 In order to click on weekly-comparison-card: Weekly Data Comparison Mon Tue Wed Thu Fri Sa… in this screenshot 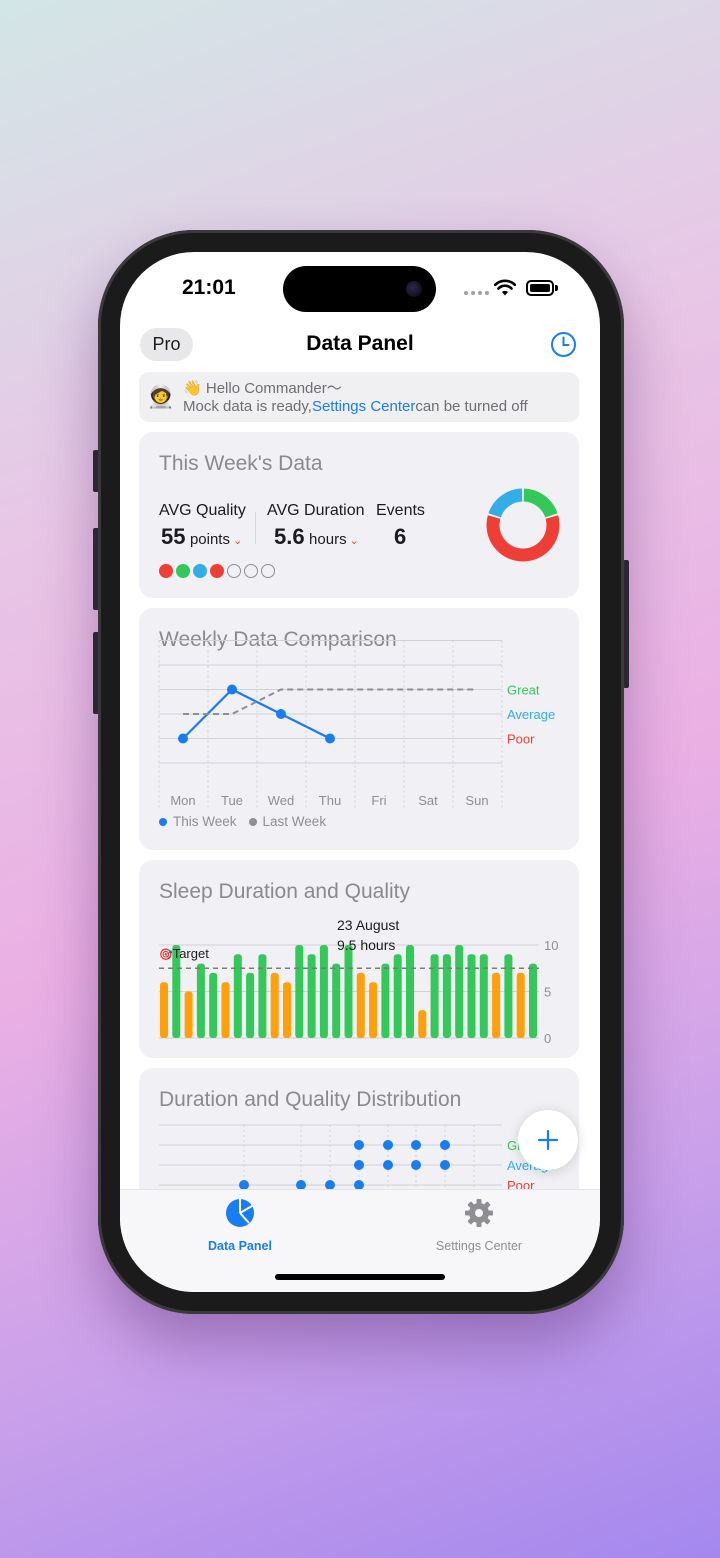, I will do `click(359, 729)`.